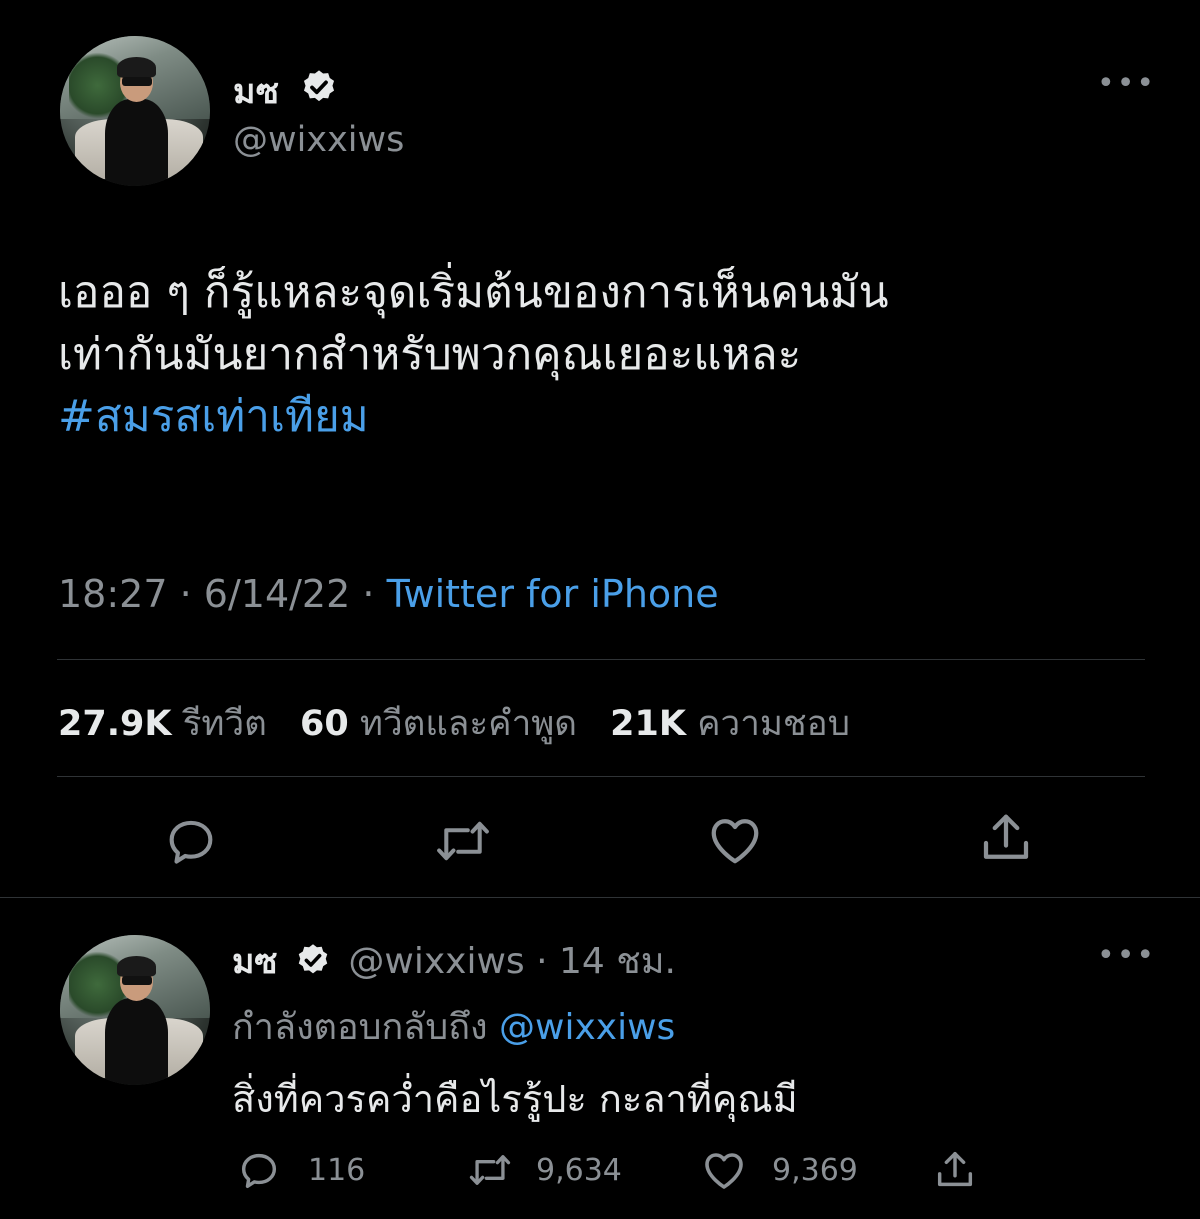 The height and width of the screenshot is (1219, 1200). I want to click on reply-more-options-icon: •••, so click(1126, 955).